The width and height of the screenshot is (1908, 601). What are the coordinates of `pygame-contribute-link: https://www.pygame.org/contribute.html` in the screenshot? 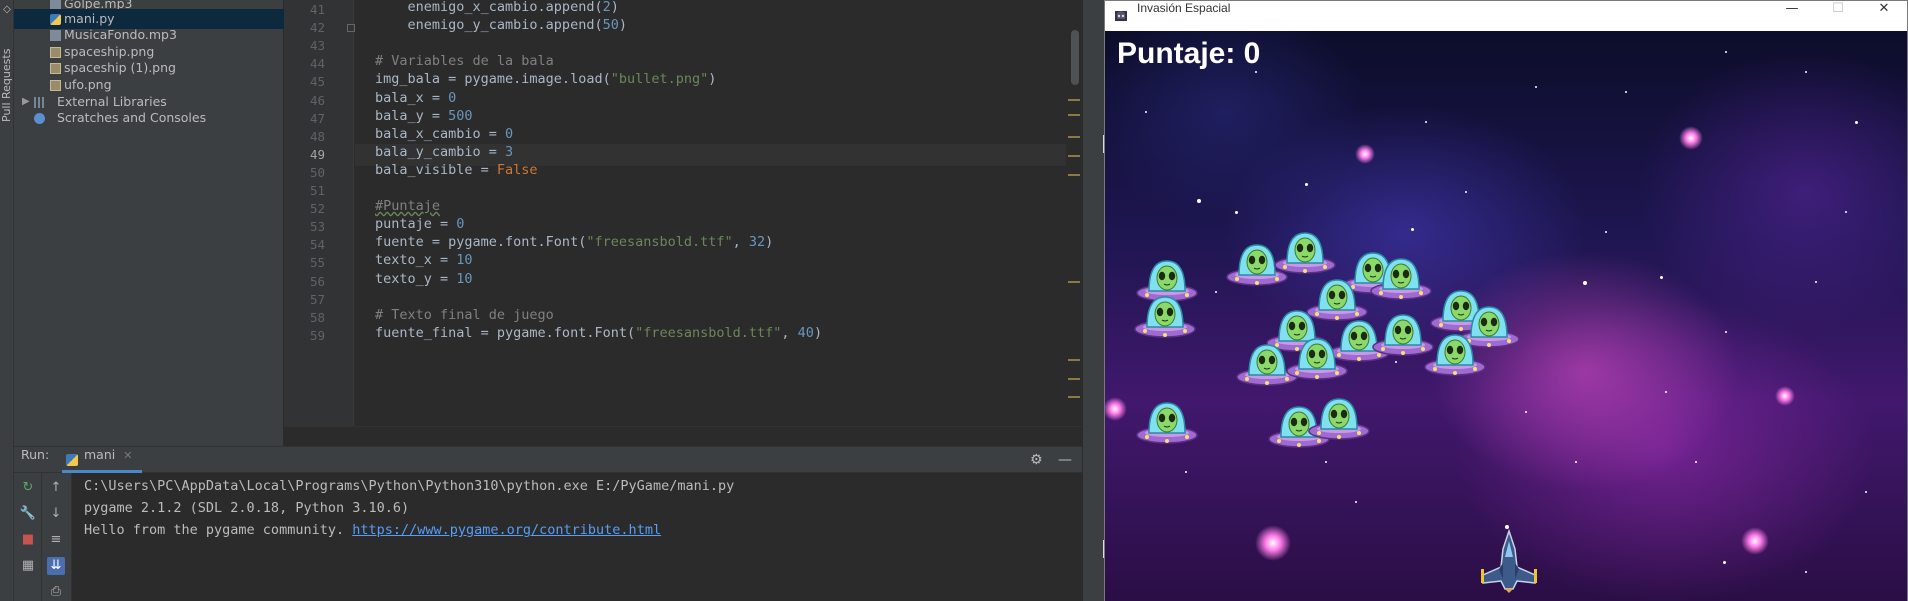 It's located at (506, 530).